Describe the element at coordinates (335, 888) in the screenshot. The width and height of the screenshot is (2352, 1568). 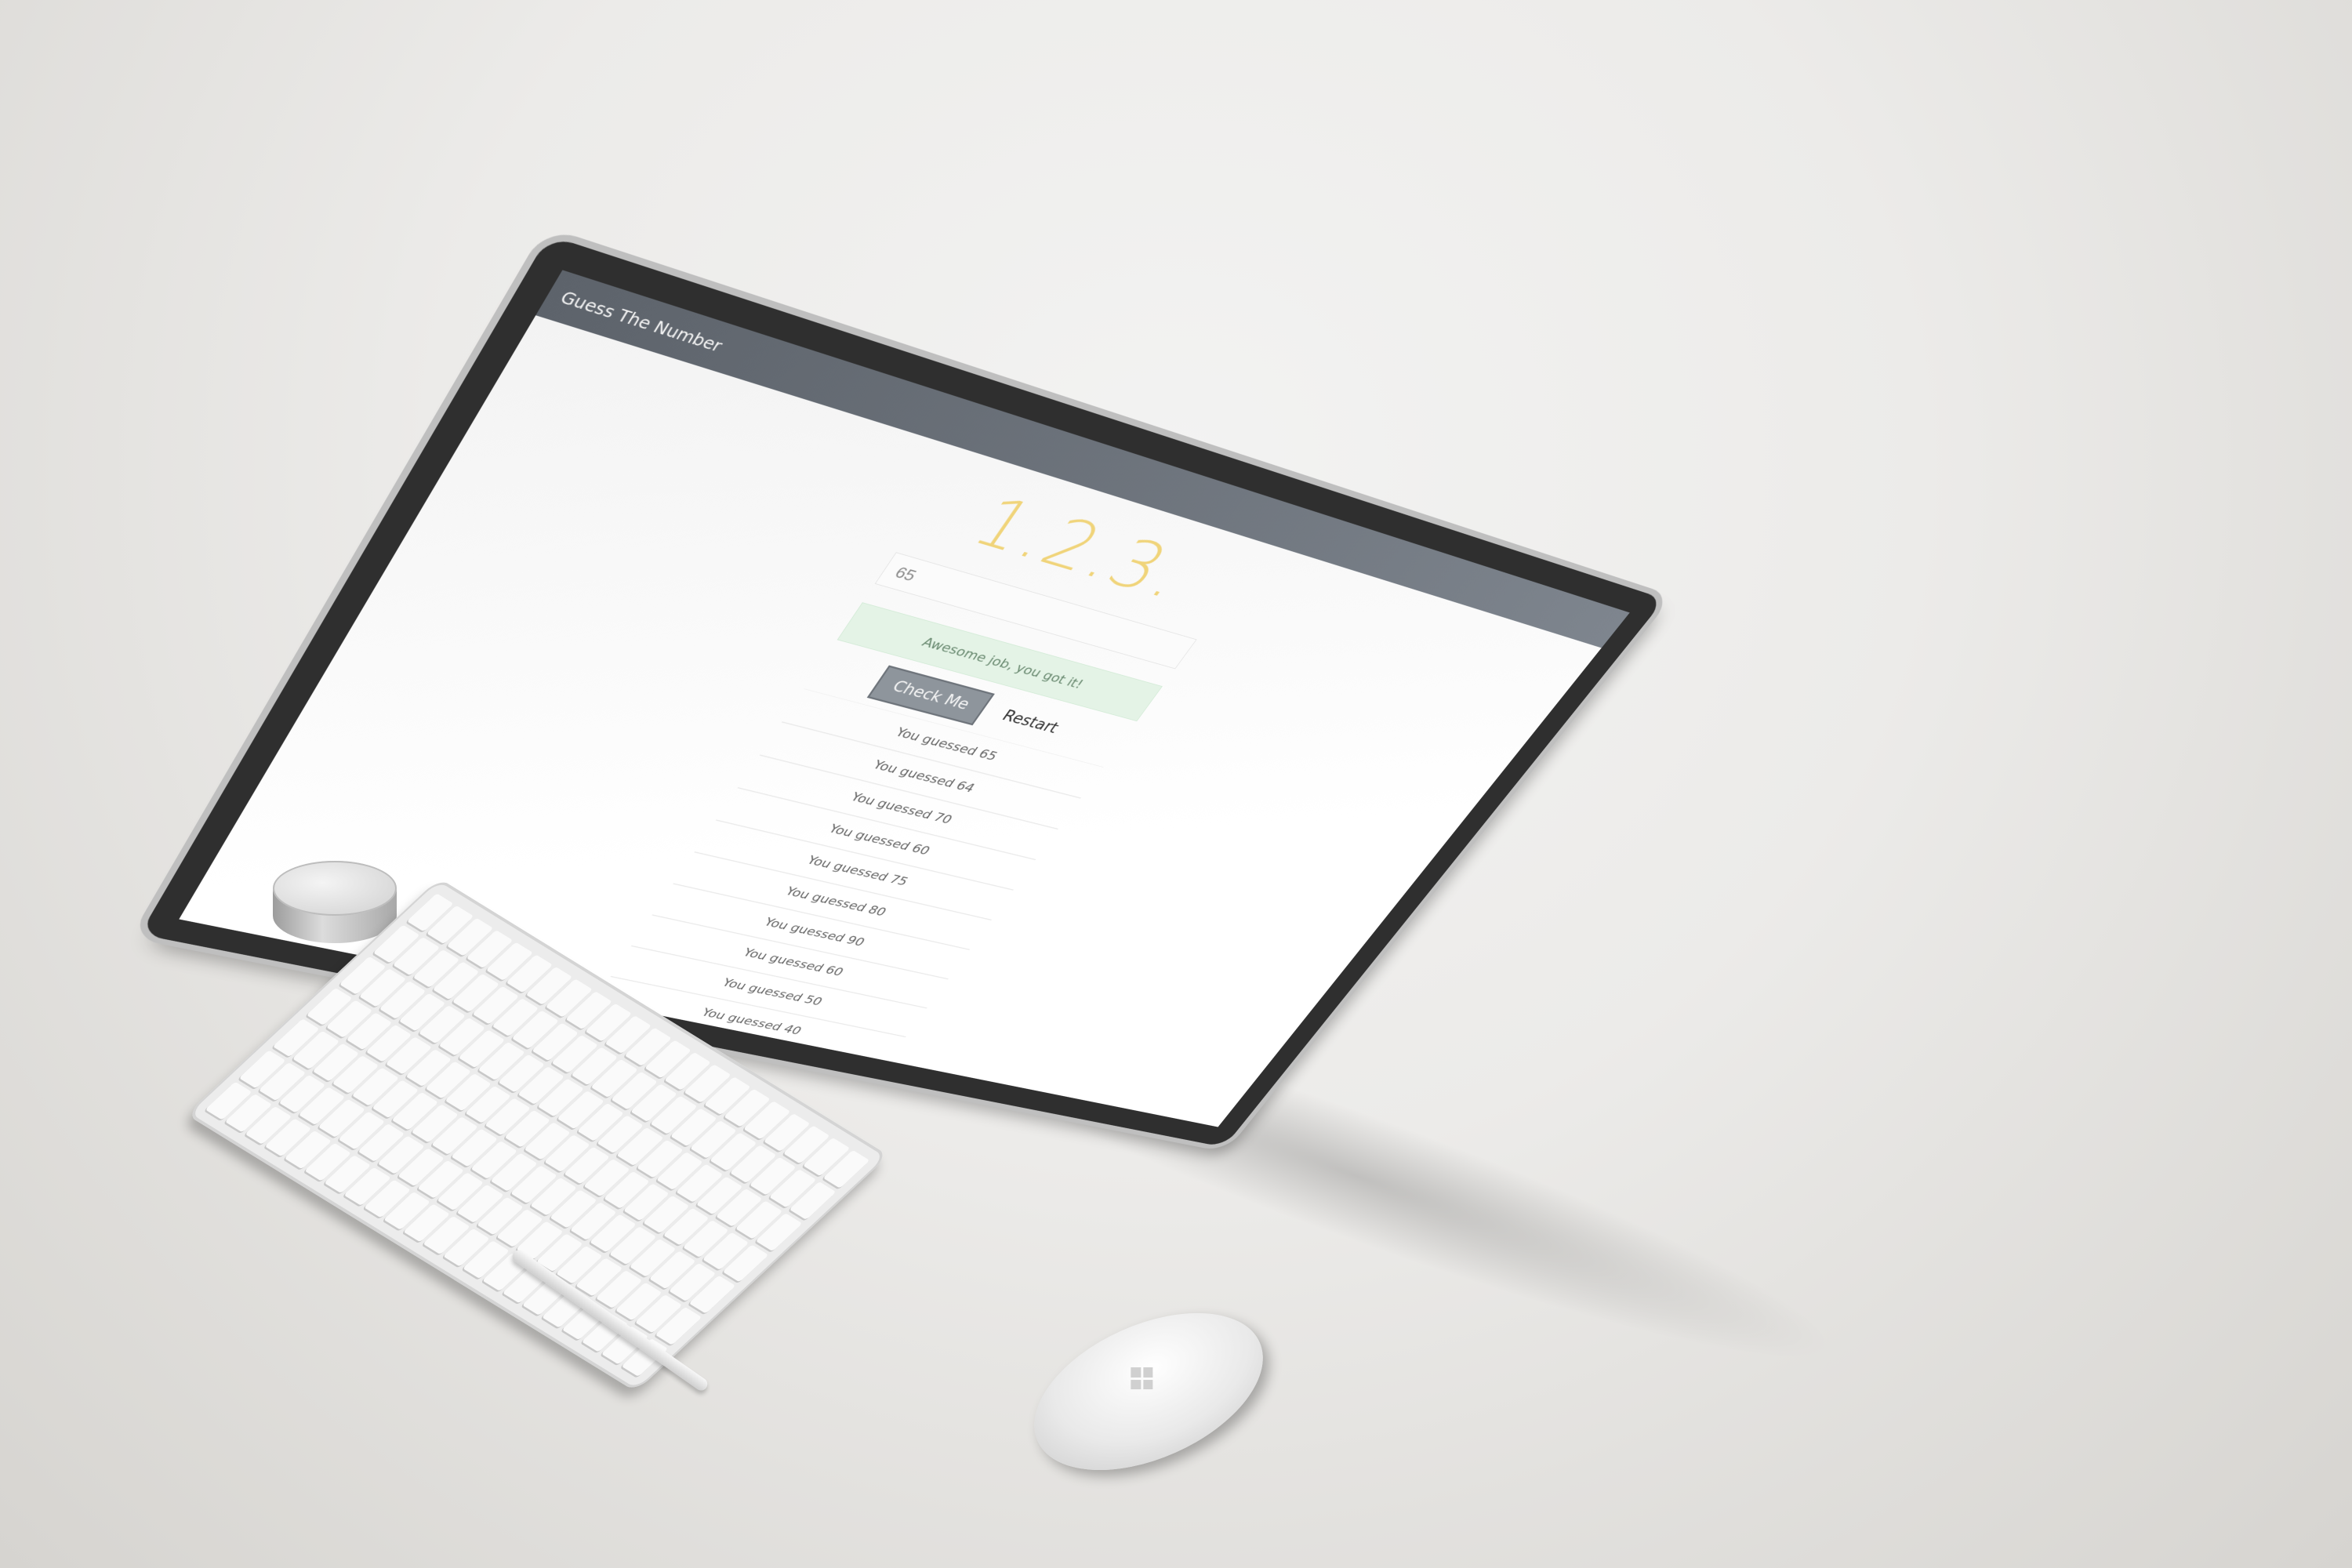
I see `dial-top` at that location.